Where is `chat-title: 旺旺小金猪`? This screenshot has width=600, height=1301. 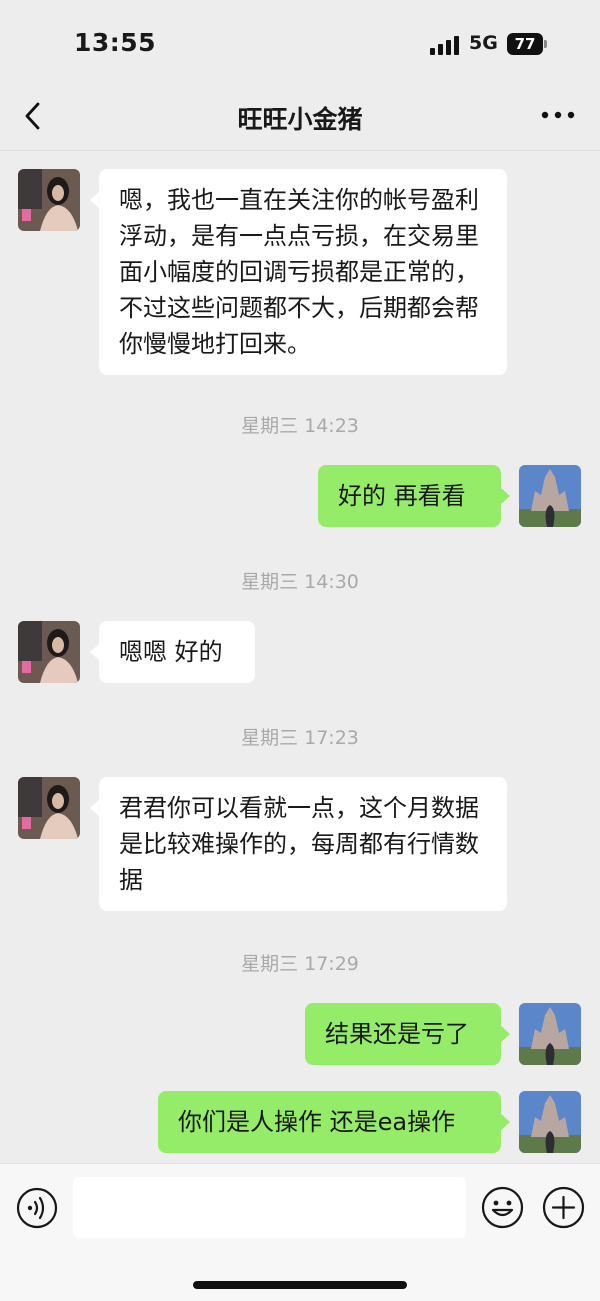
chat-title: 旺旺小金猪 is located at coordinates (300, 119).